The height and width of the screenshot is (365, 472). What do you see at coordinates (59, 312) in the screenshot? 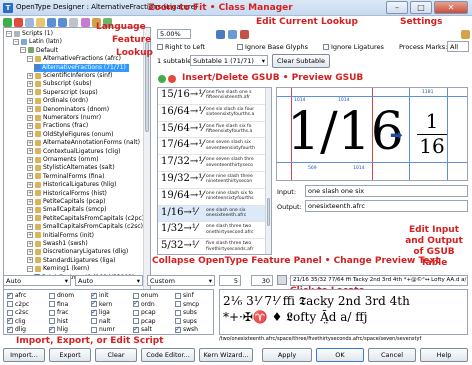
I see `feature-checkbox: frac` at bounding box center [59, 312].